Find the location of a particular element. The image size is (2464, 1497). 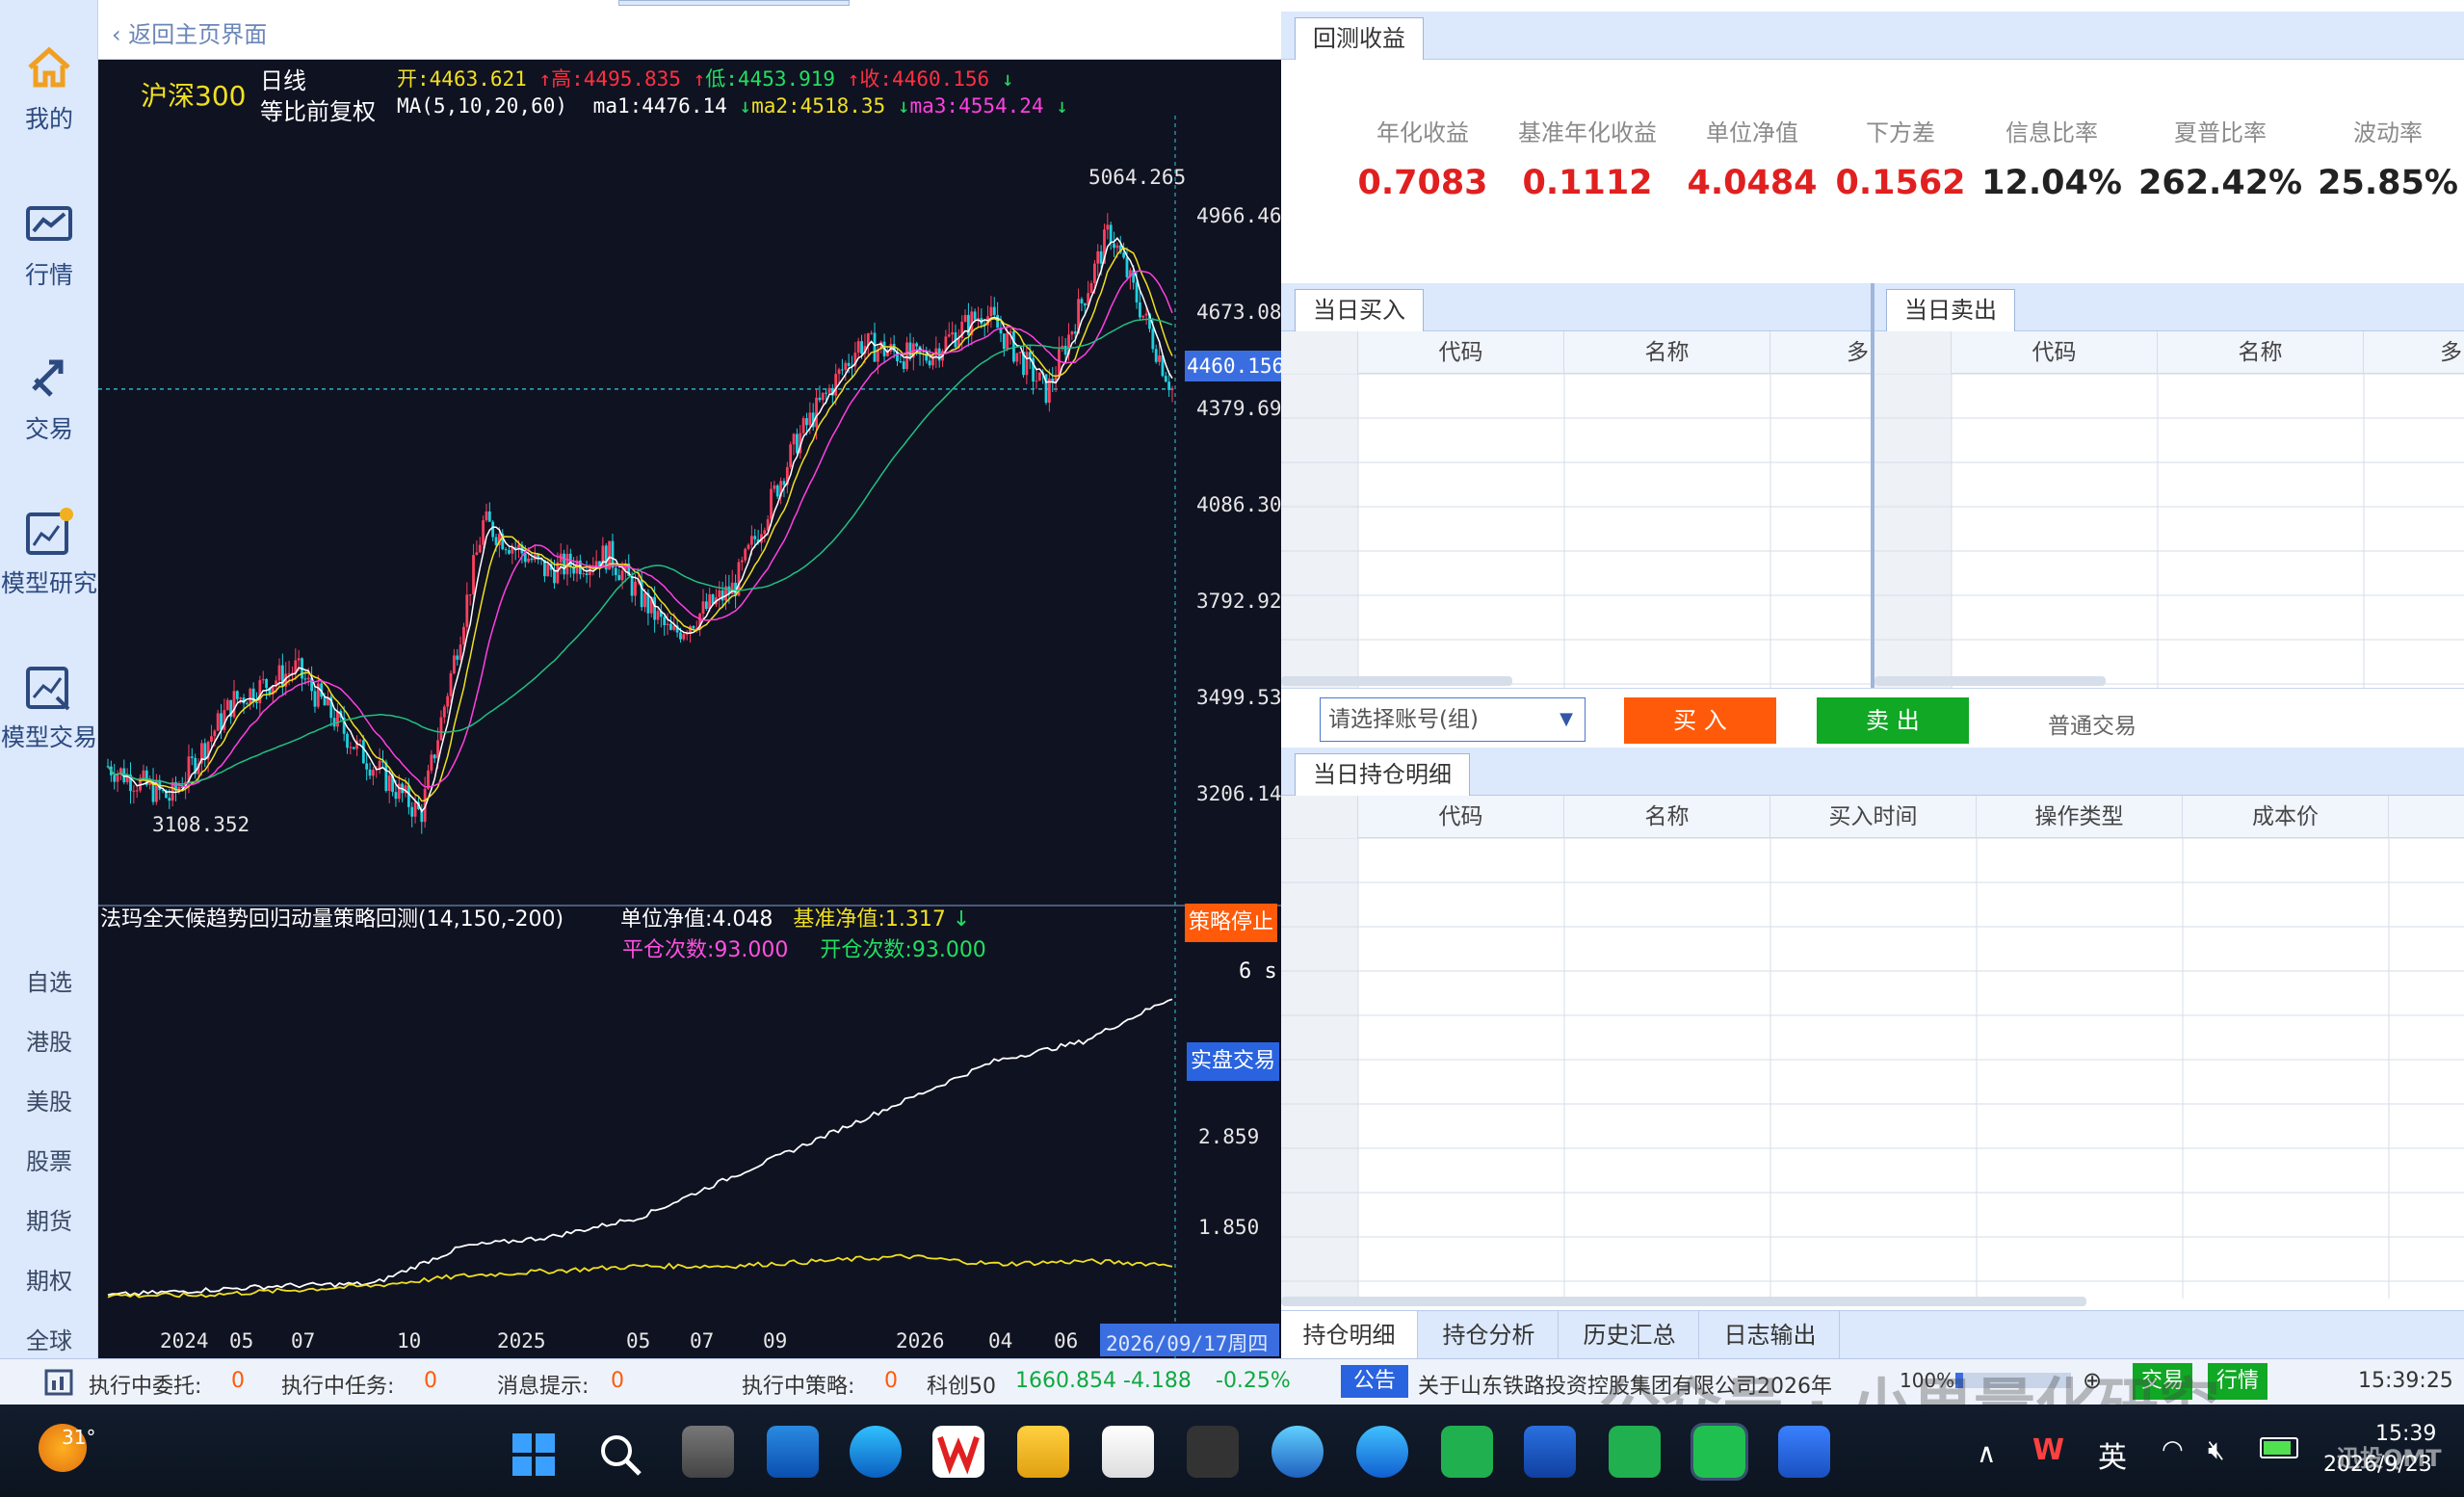

period-label: 日线 is located at coordinates (283, 78).